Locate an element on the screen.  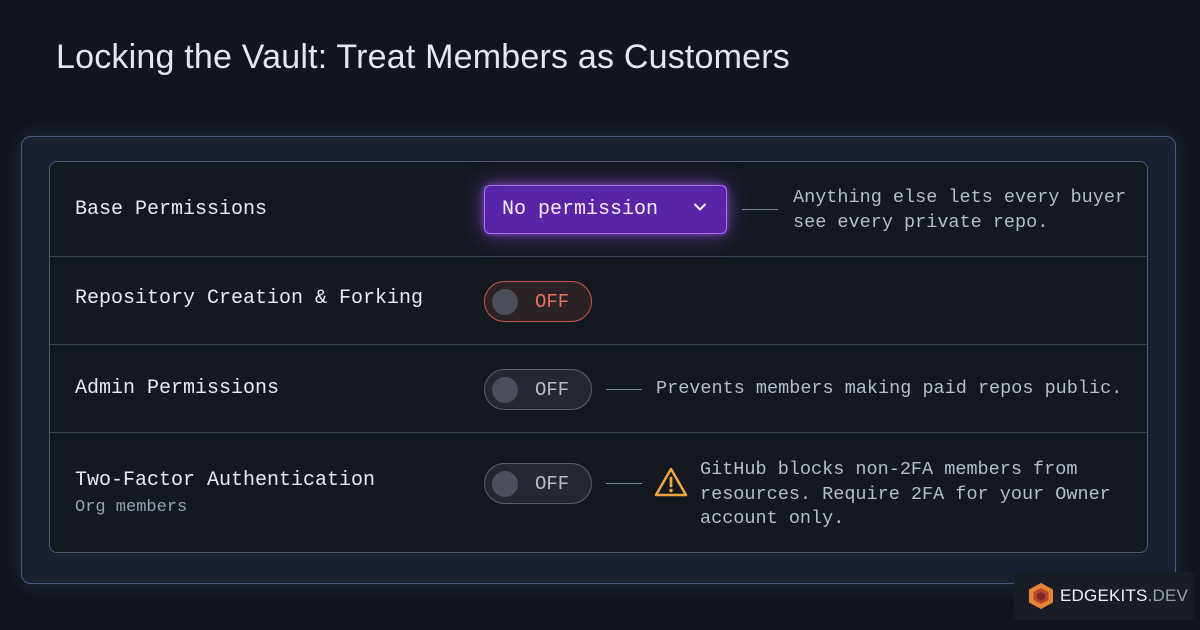
admin-permissions-label: Admin Permissions is located at coordinates (177, 388).